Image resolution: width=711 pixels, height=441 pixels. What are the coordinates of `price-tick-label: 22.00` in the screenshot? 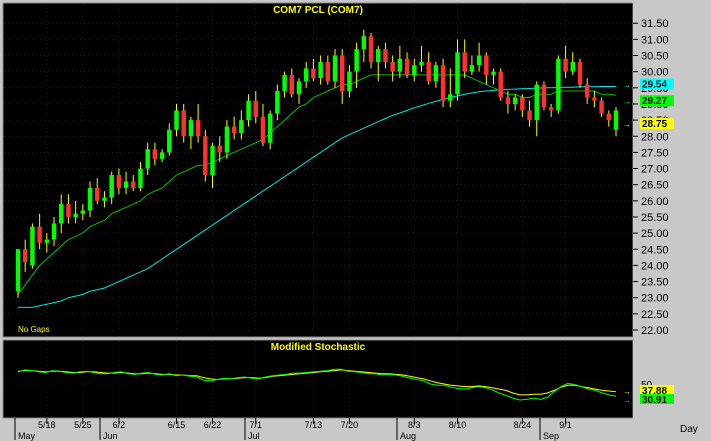 It's located at (655, 331).